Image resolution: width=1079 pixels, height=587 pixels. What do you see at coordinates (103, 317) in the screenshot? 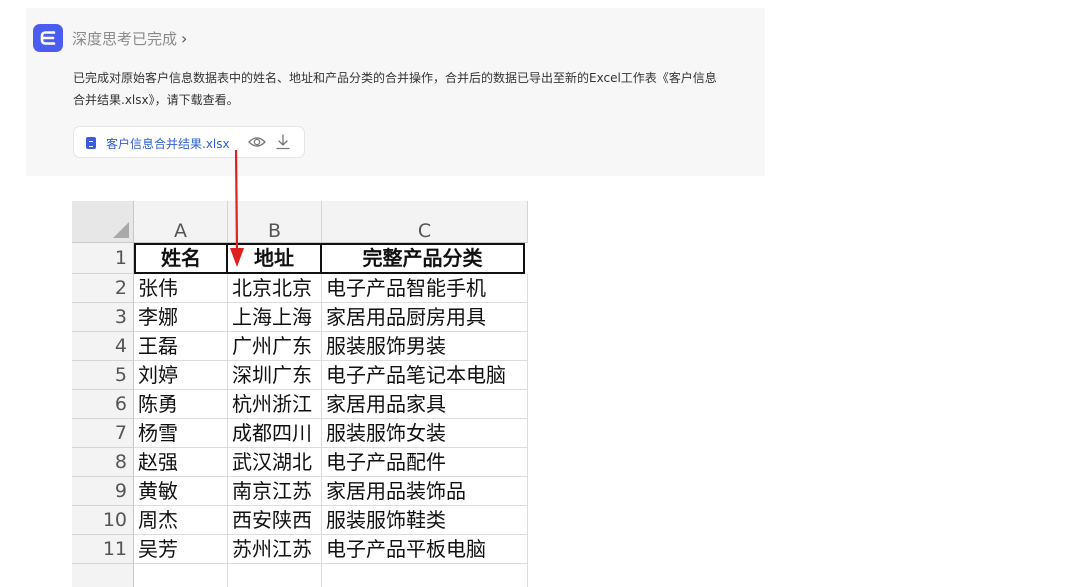
I see `row-header: 3` at bounding box center [103, 317].